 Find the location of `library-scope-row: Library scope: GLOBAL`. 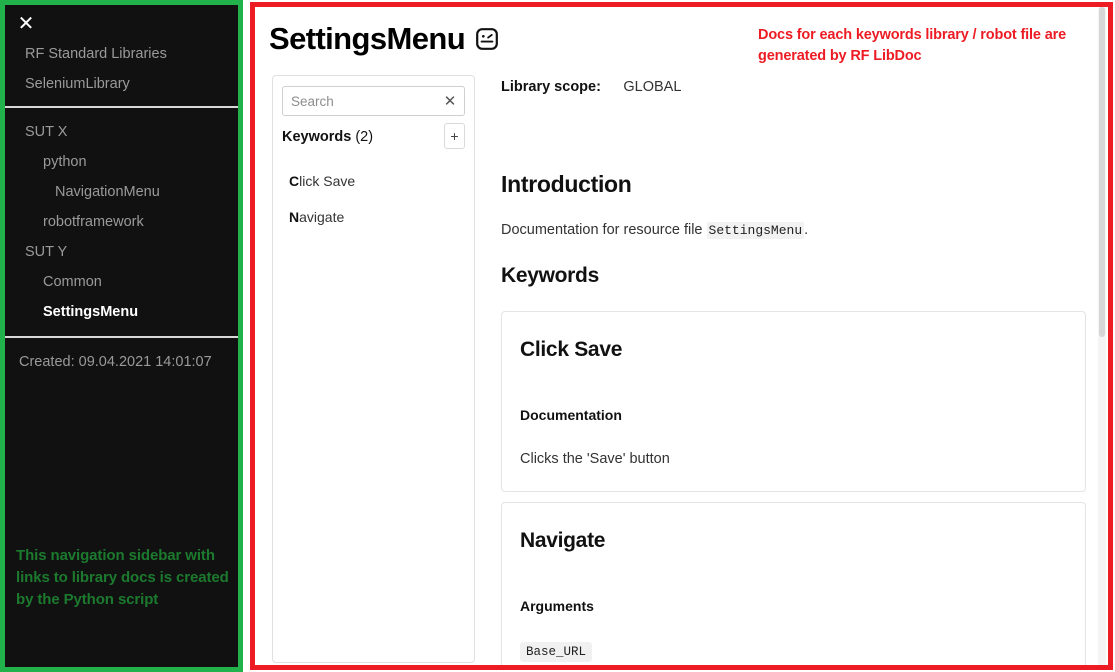

library-scope-row: Library scope: GLOBAL is located at coordinates (591, 87).